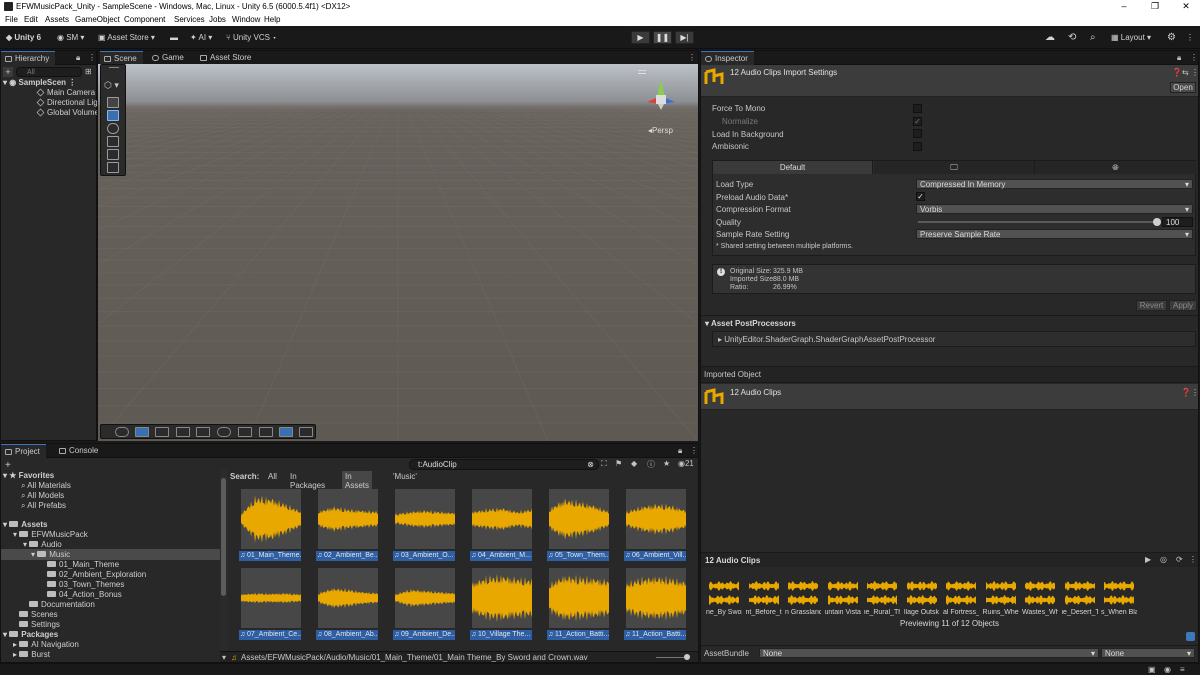  I want to click on ambisonic-checkbox, so click(917, 146).